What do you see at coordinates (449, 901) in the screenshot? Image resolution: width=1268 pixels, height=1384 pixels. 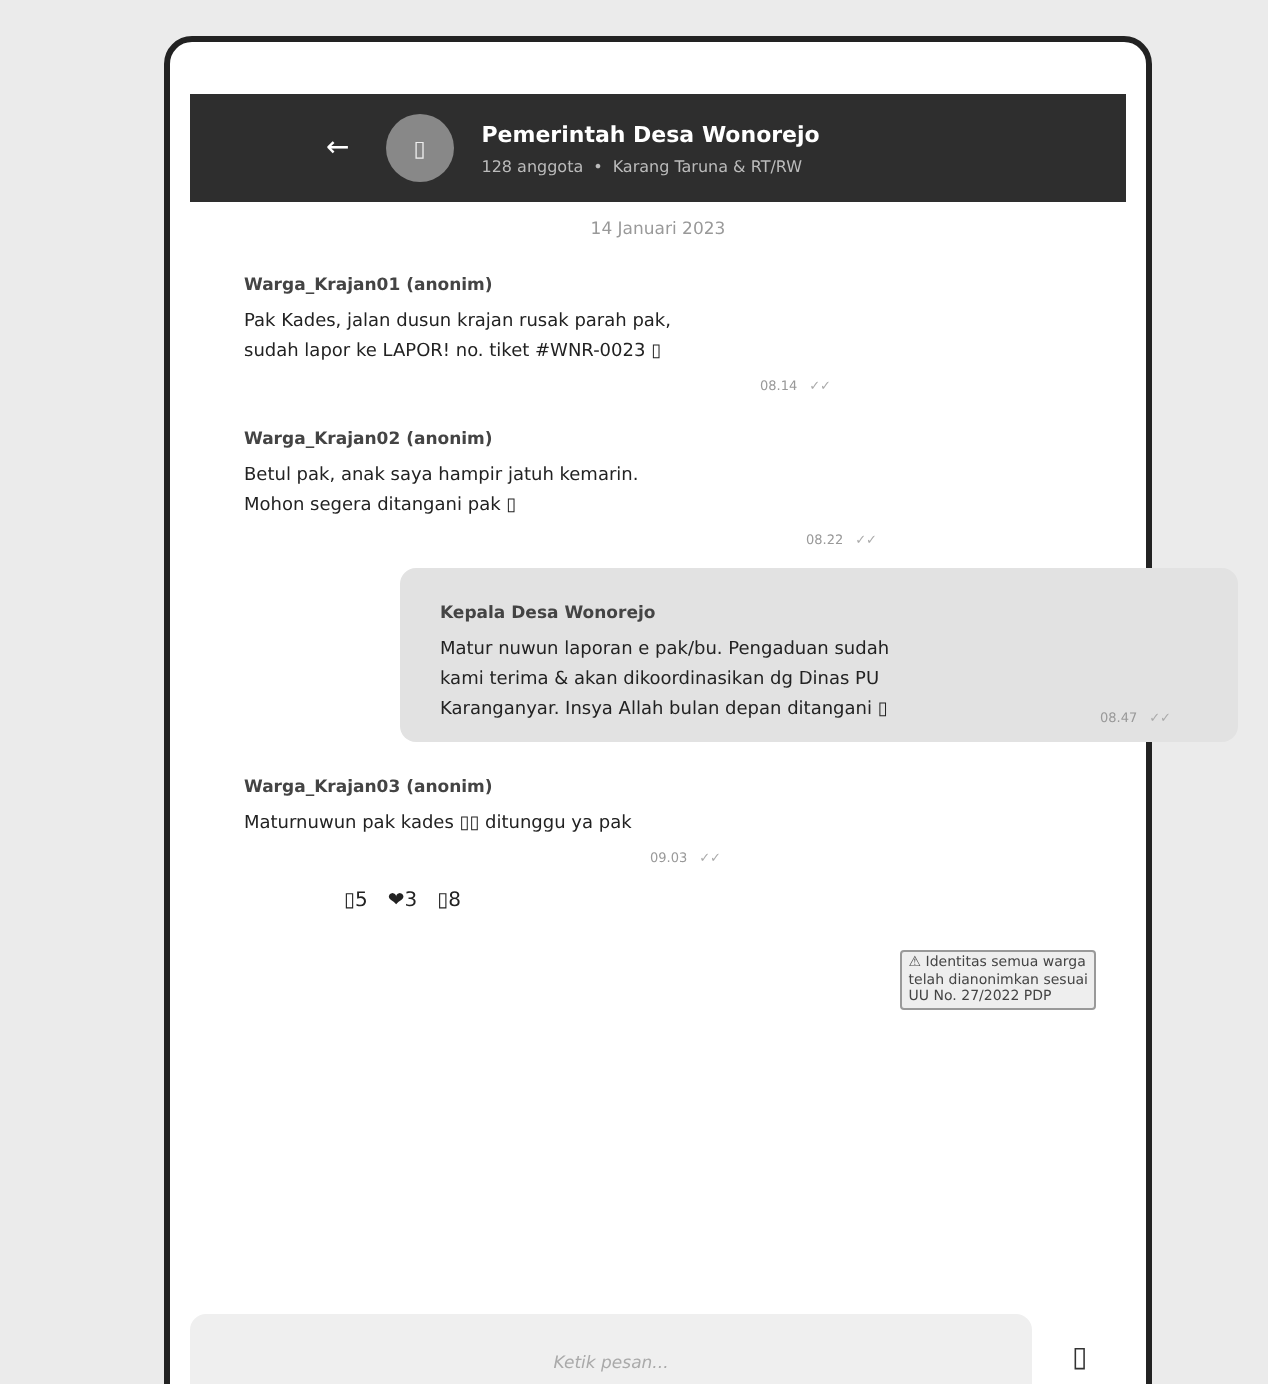 I see `reaction-count: ▯8` at bounding box center [449, 901].